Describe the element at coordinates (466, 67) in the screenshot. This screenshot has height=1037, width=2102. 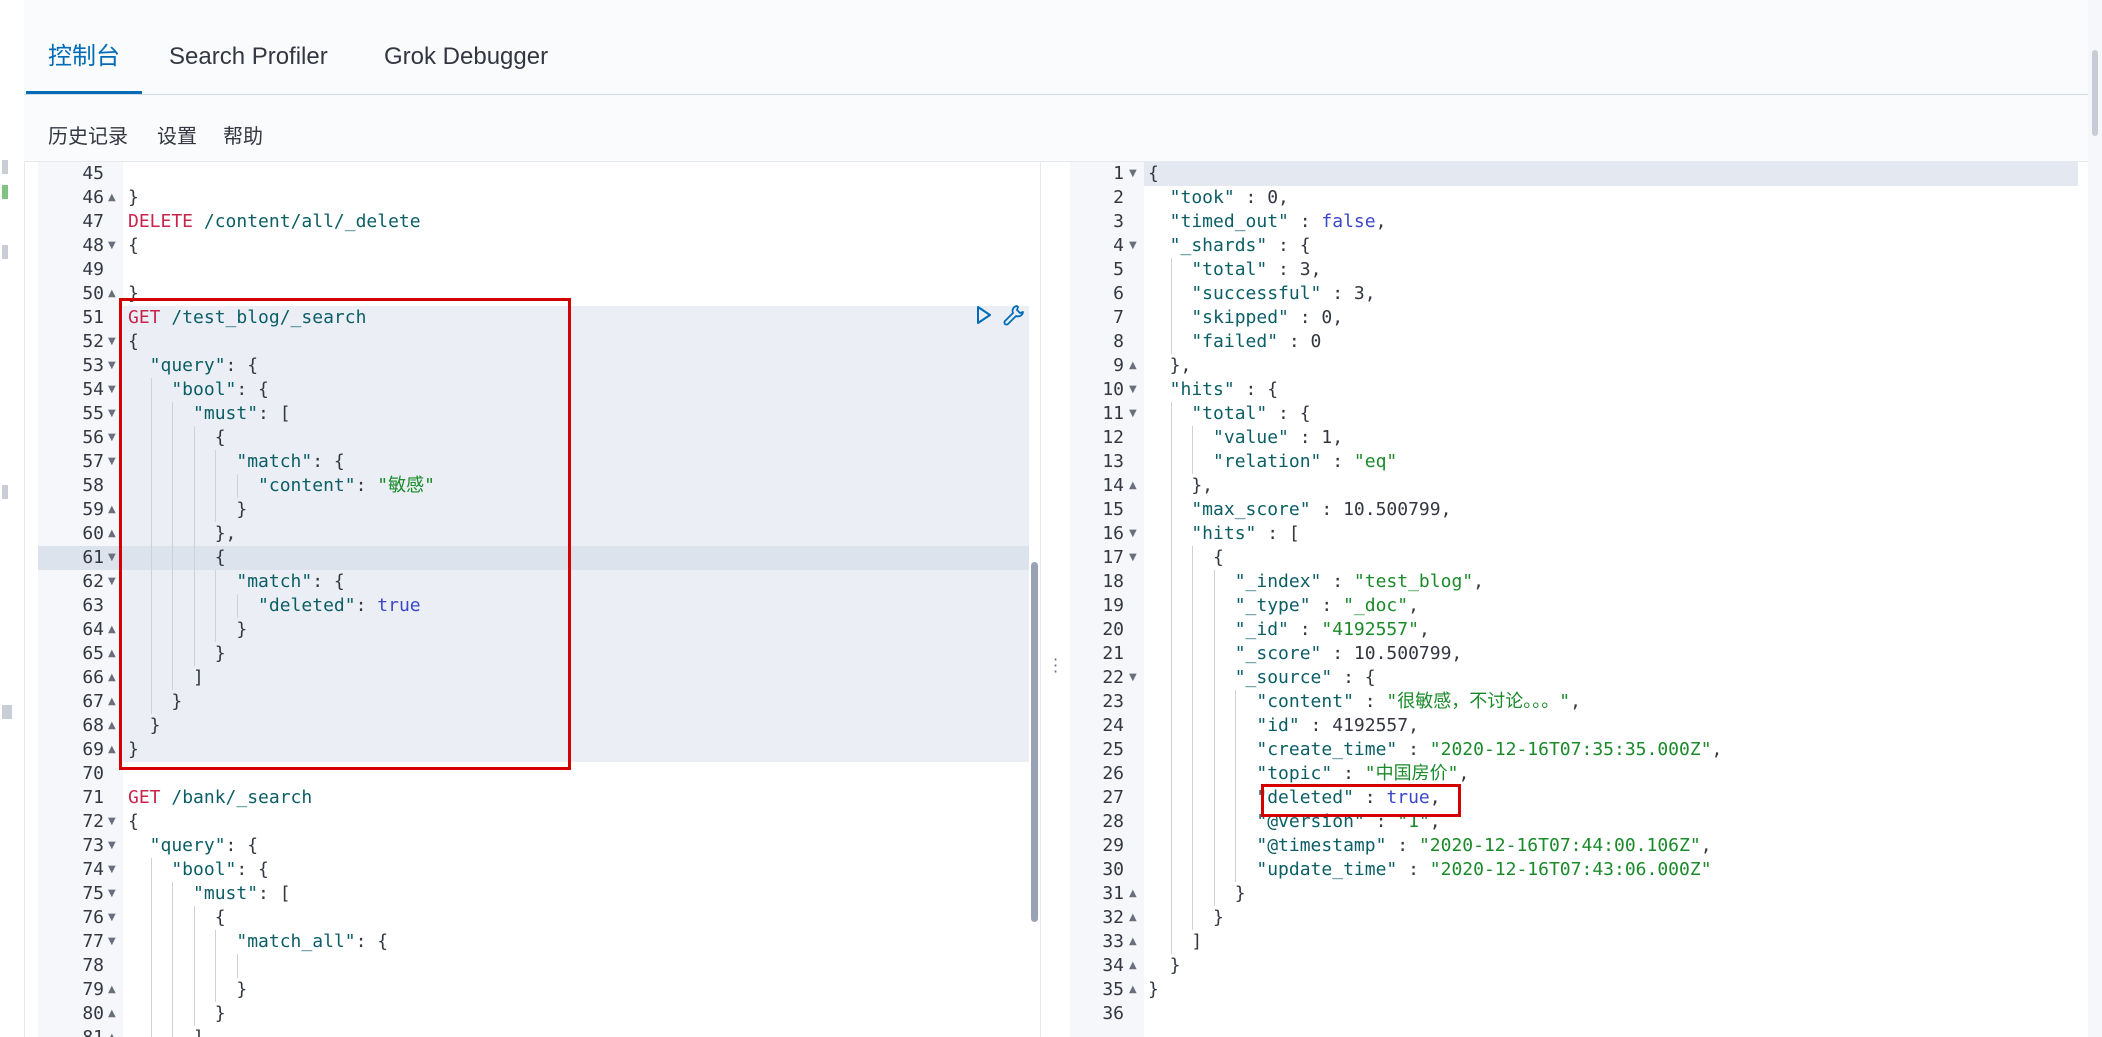
I see `tab-grok-debugger: Grok Debugger` at that location.